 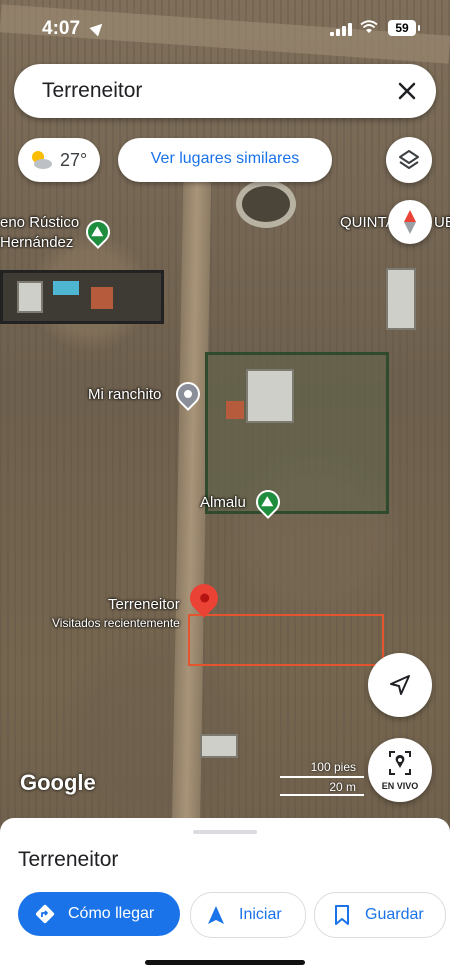 I want to click on similar-places-label: Ver lugares similares, so click(x=225, y=158).